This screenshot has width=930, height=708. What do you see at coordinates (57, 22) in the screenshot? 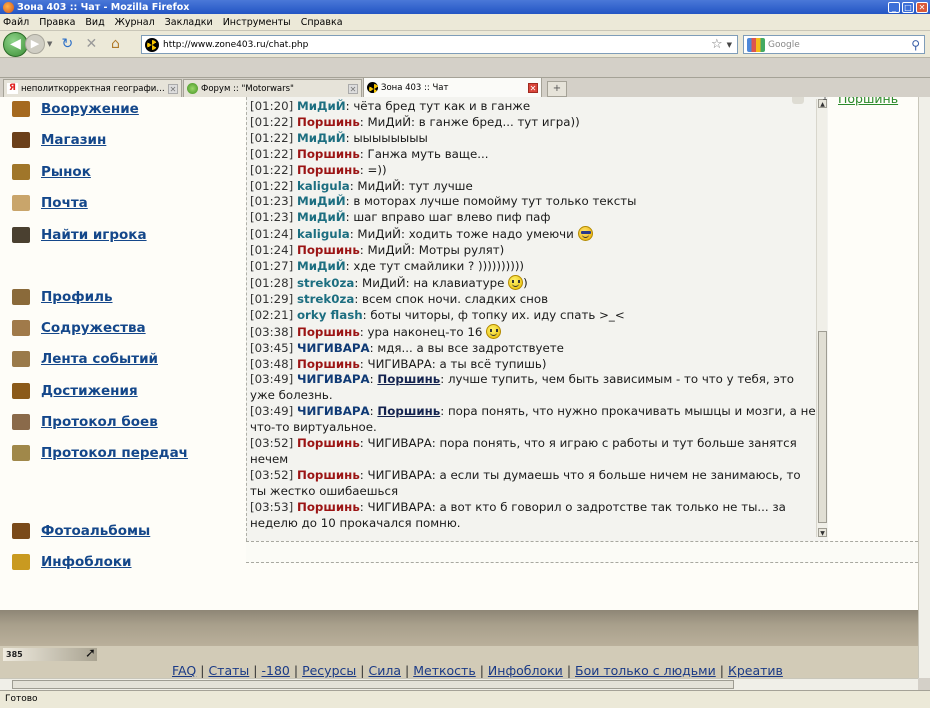
I see `menu-item: Правка` at bounding box center [57, 22].